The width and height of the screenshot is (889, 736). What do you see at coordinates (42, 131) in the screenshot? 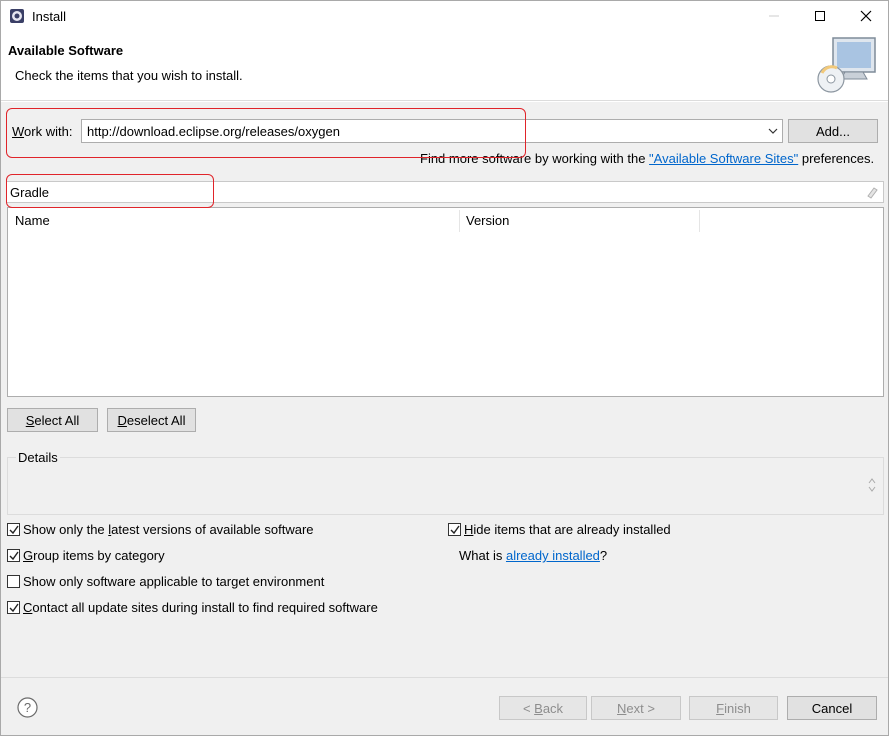
I see `work-with-label: Work with:` at bounding box center [42, 131].